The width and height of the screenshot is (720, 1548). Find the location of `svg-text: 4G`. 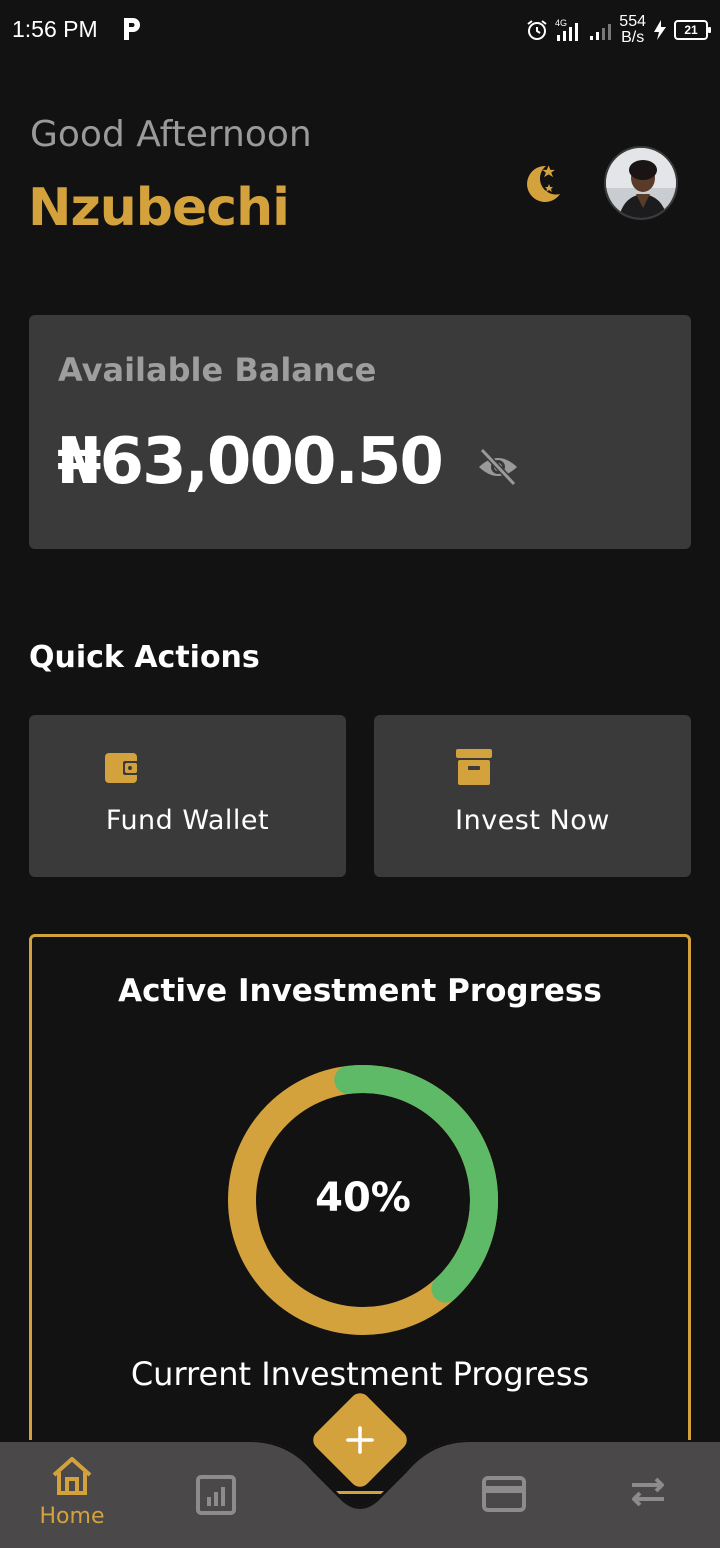

svg-text: 4G is located at coordinates (561, 23).